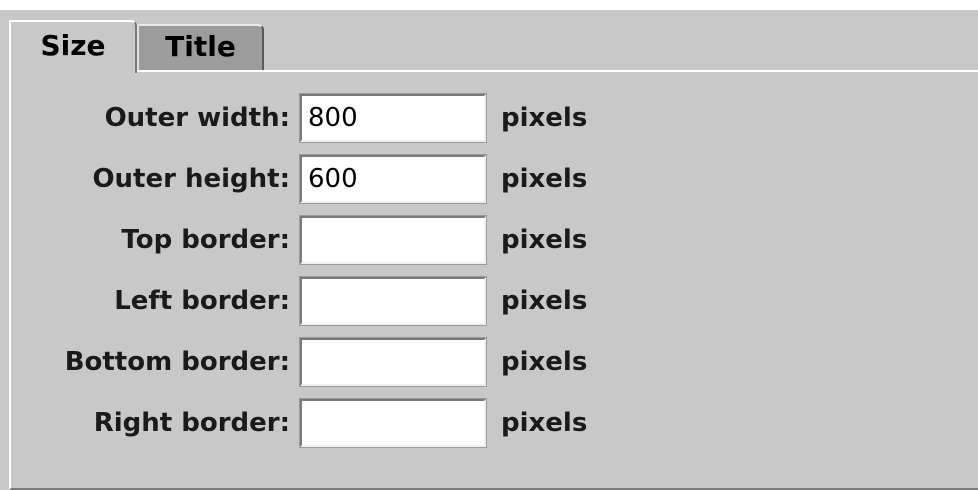 The image size is (978, 490). I want to click on outer-width-unit: pixels, so click(544, 118).